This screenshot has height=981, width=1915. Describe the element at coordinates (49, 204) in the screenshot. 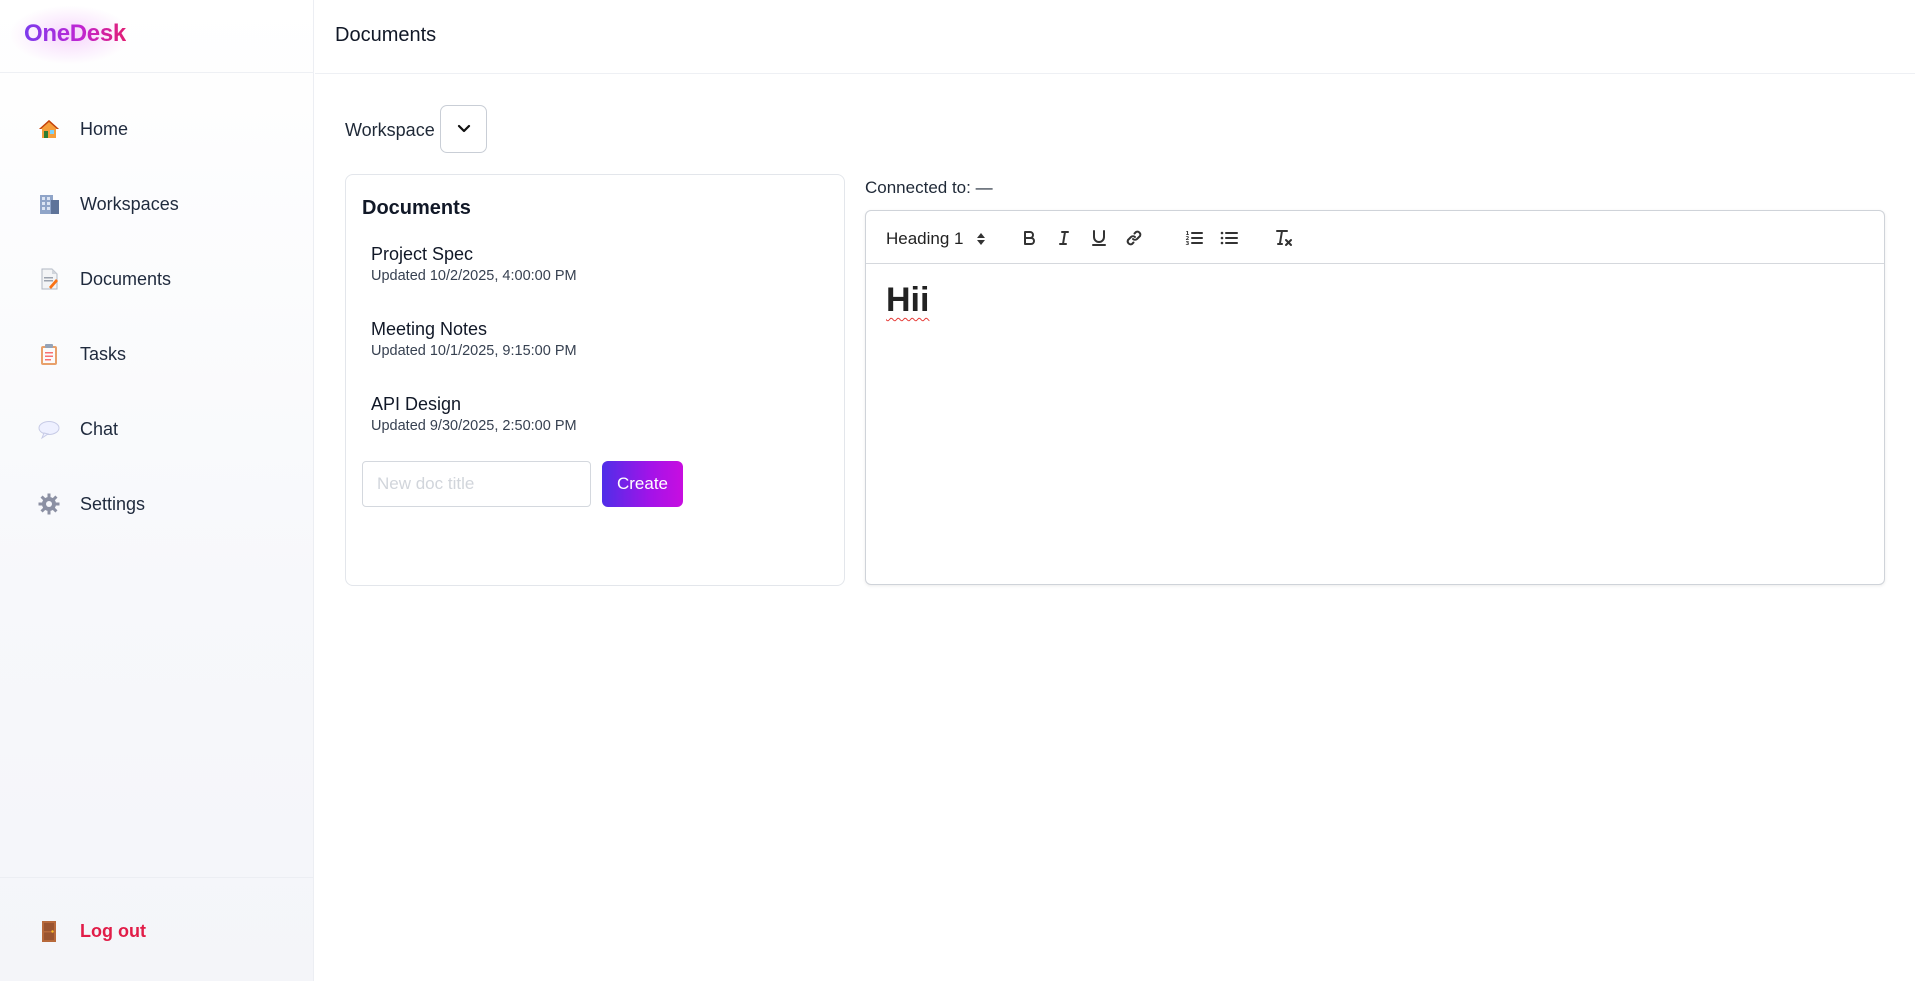

I see `office-building-icon` at that location.